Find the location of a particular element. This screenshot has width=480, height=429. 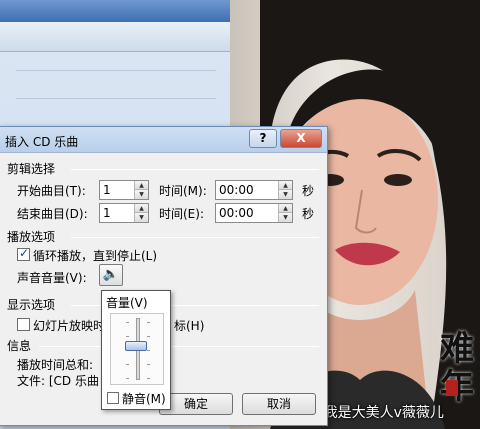

mute-label: 静音(M) is located at coordinates (144, 399).